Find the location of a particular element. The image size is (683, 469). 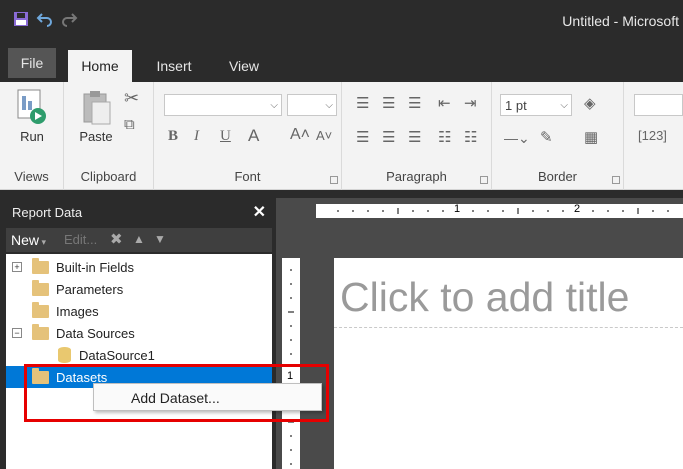

tab-view: View is located at coordinates (244, 66).